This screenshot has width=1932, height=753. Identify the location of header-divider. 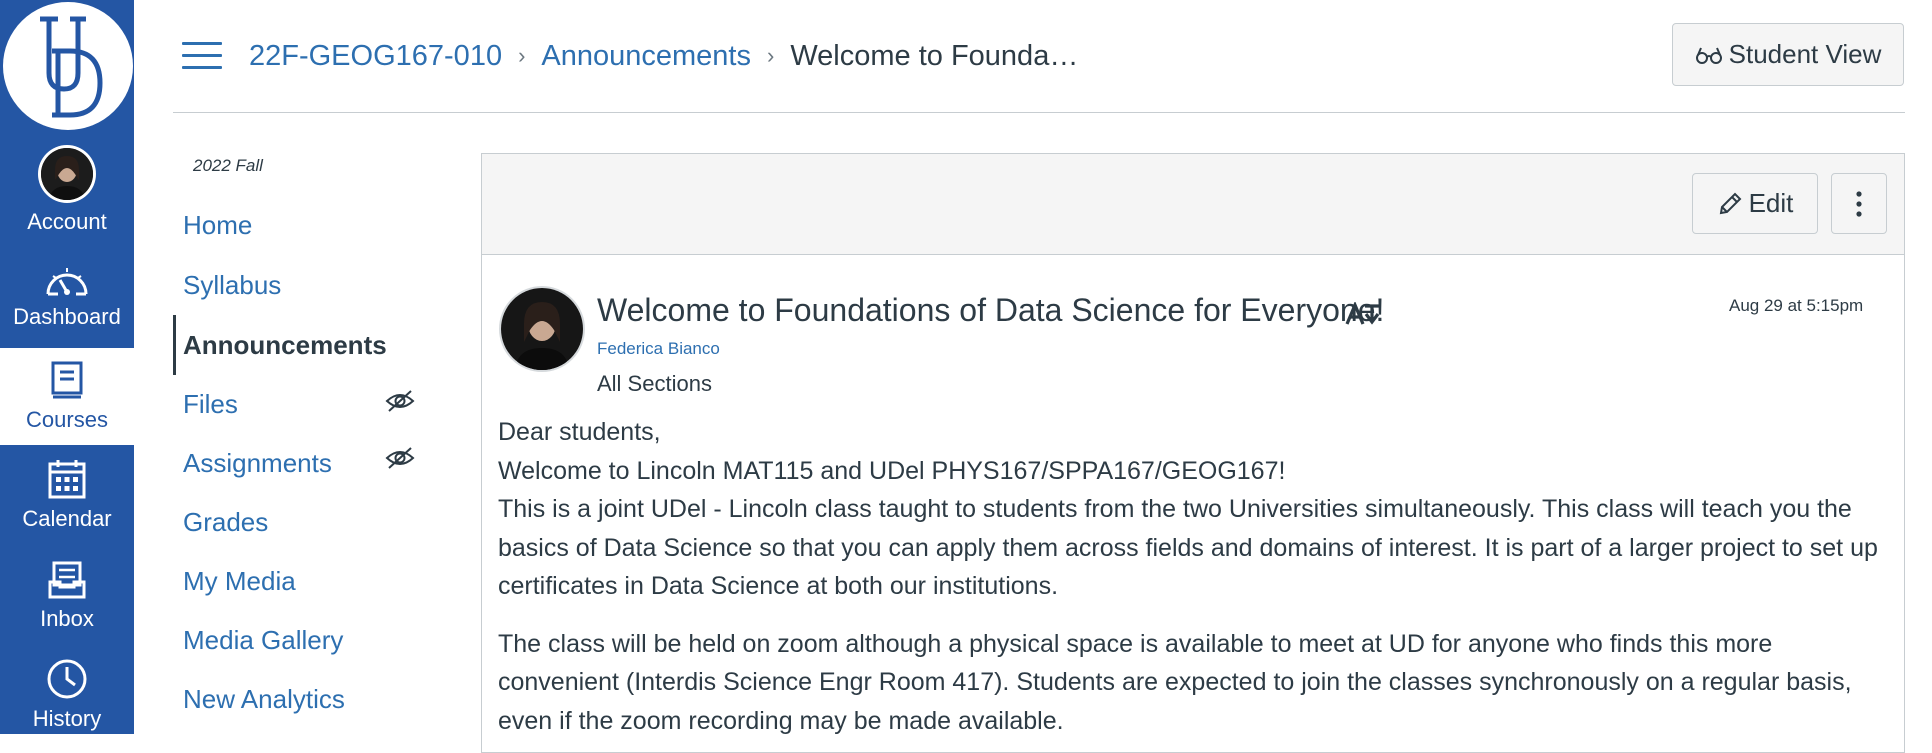
(1039, 112).